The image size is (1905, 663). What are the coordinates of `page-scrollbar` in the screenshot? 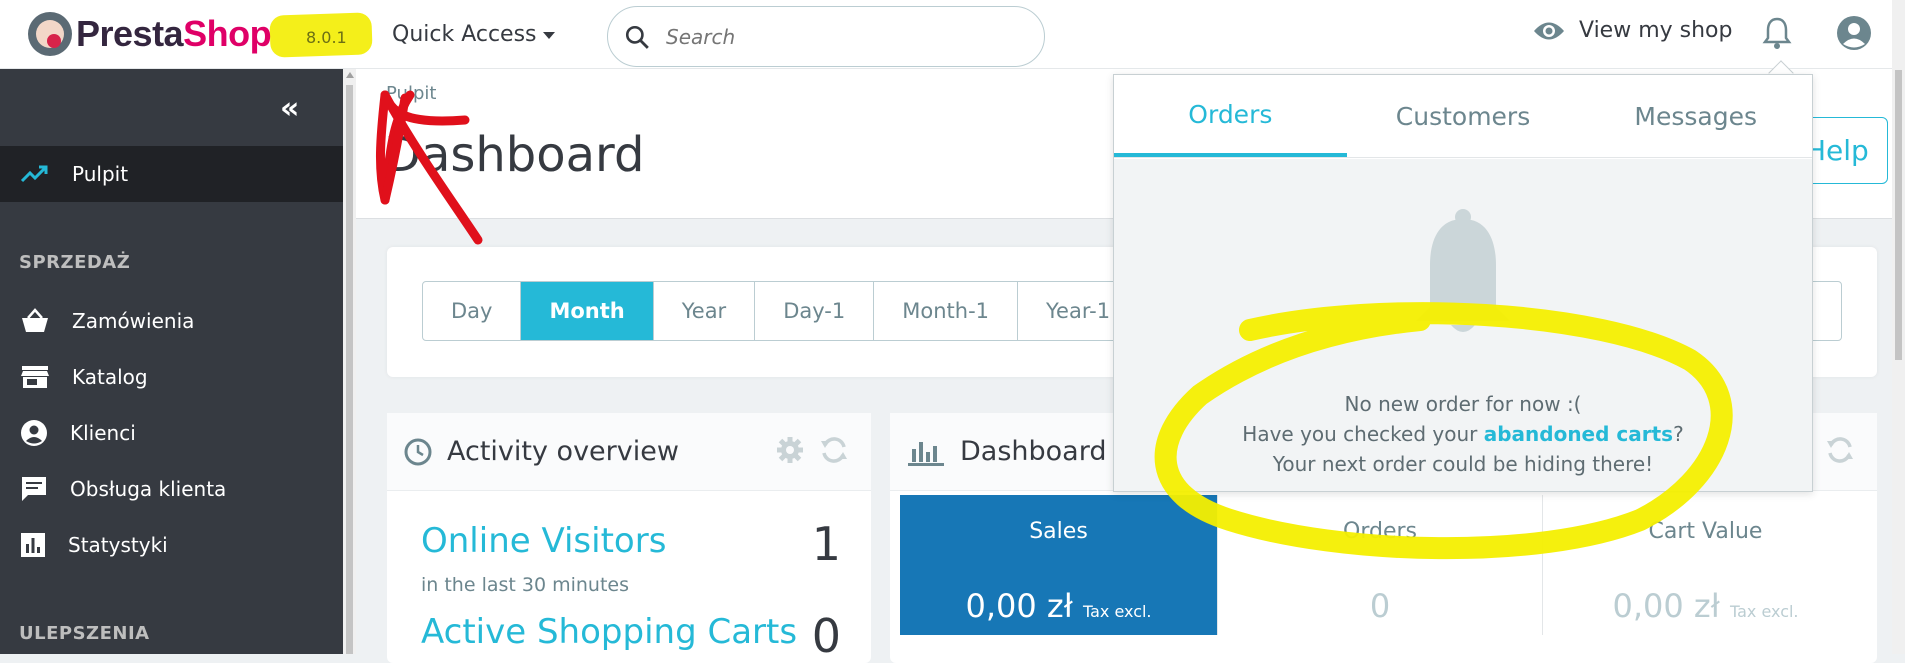 It's located at (1898, 327).